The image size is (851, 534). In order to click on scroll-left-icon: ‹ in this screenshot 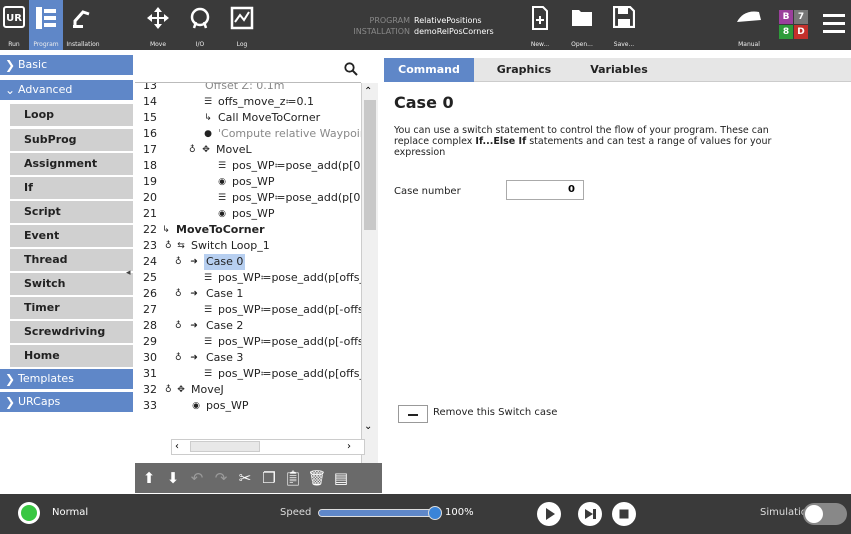, I will do `click(177, 446)`.